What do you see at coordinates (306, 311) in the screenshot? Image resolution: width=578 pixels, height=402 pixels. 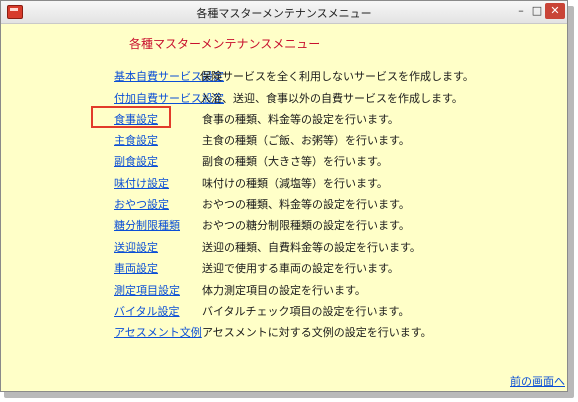 I see `vital-desc: バイタルチェック項目の設定を行います。` at bounding box center [306, 311].